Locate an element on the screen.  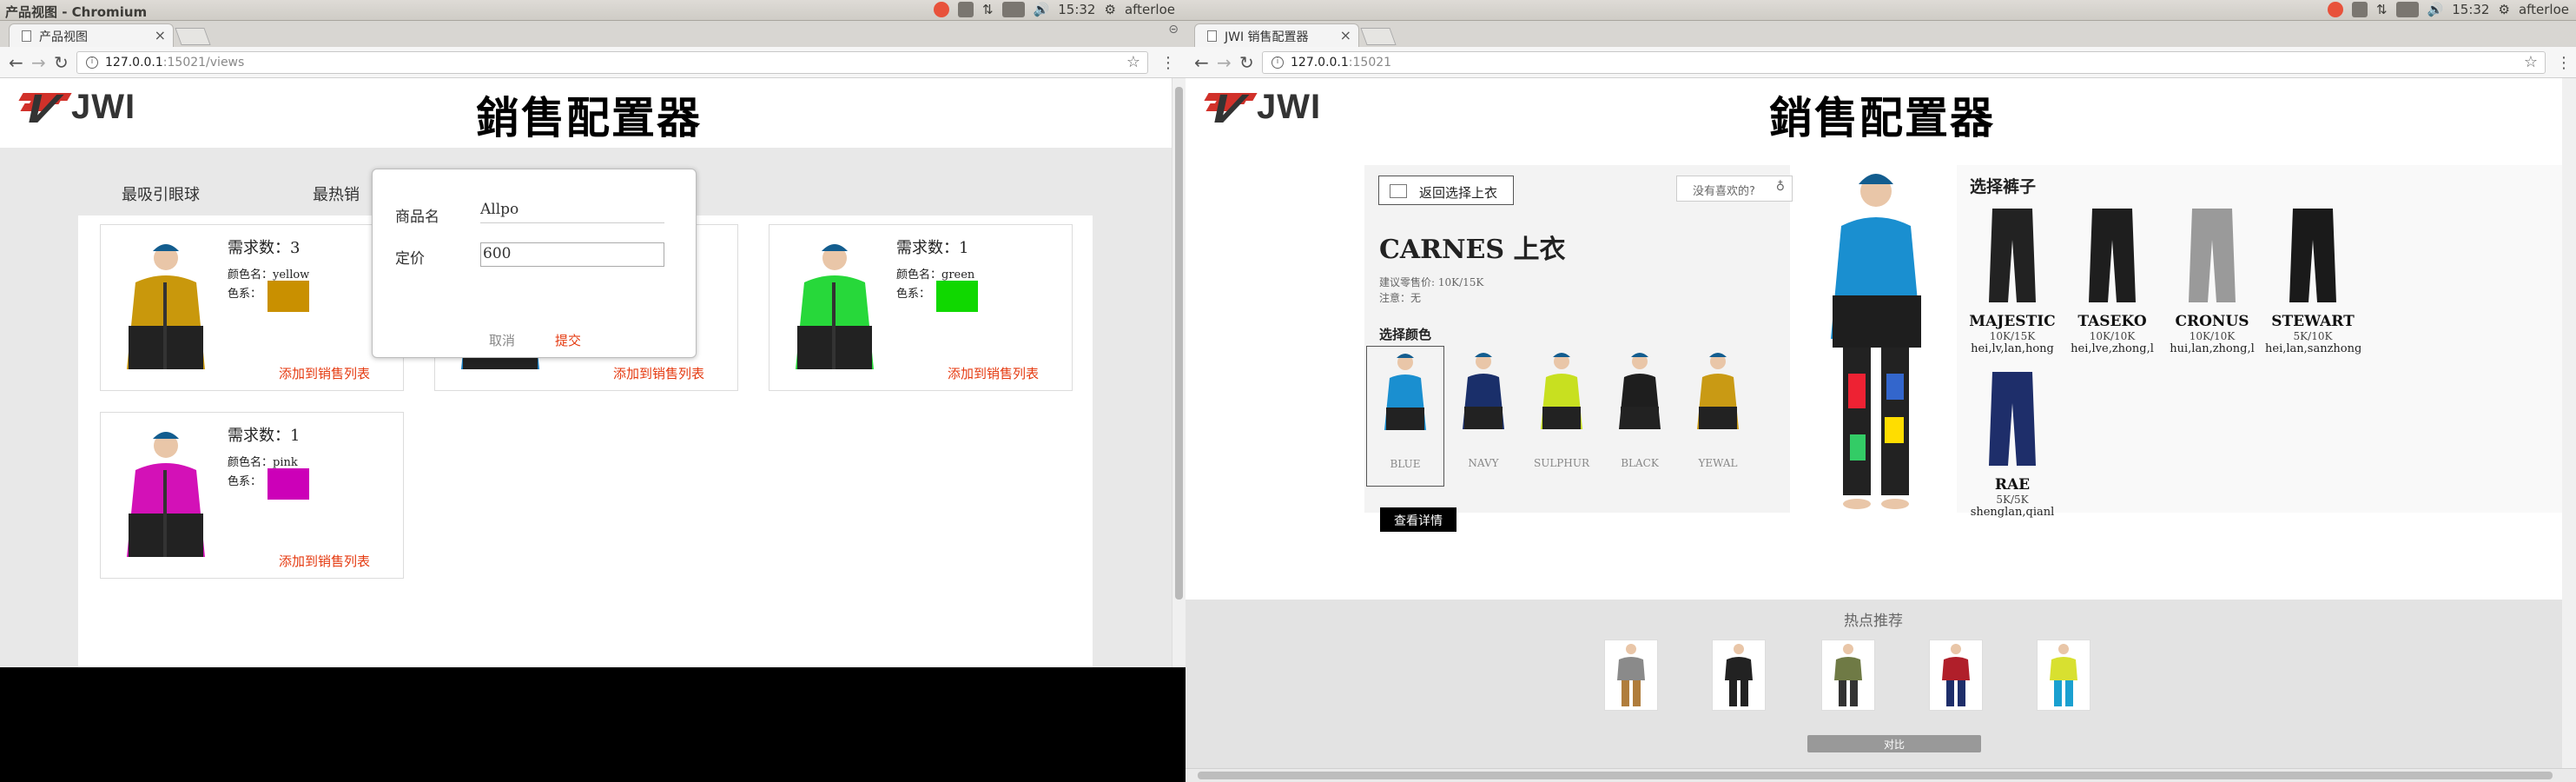
edit-product-modal: 商品名 Allpo 定价 600 取消 提交 is located at coordinates (534, 263).